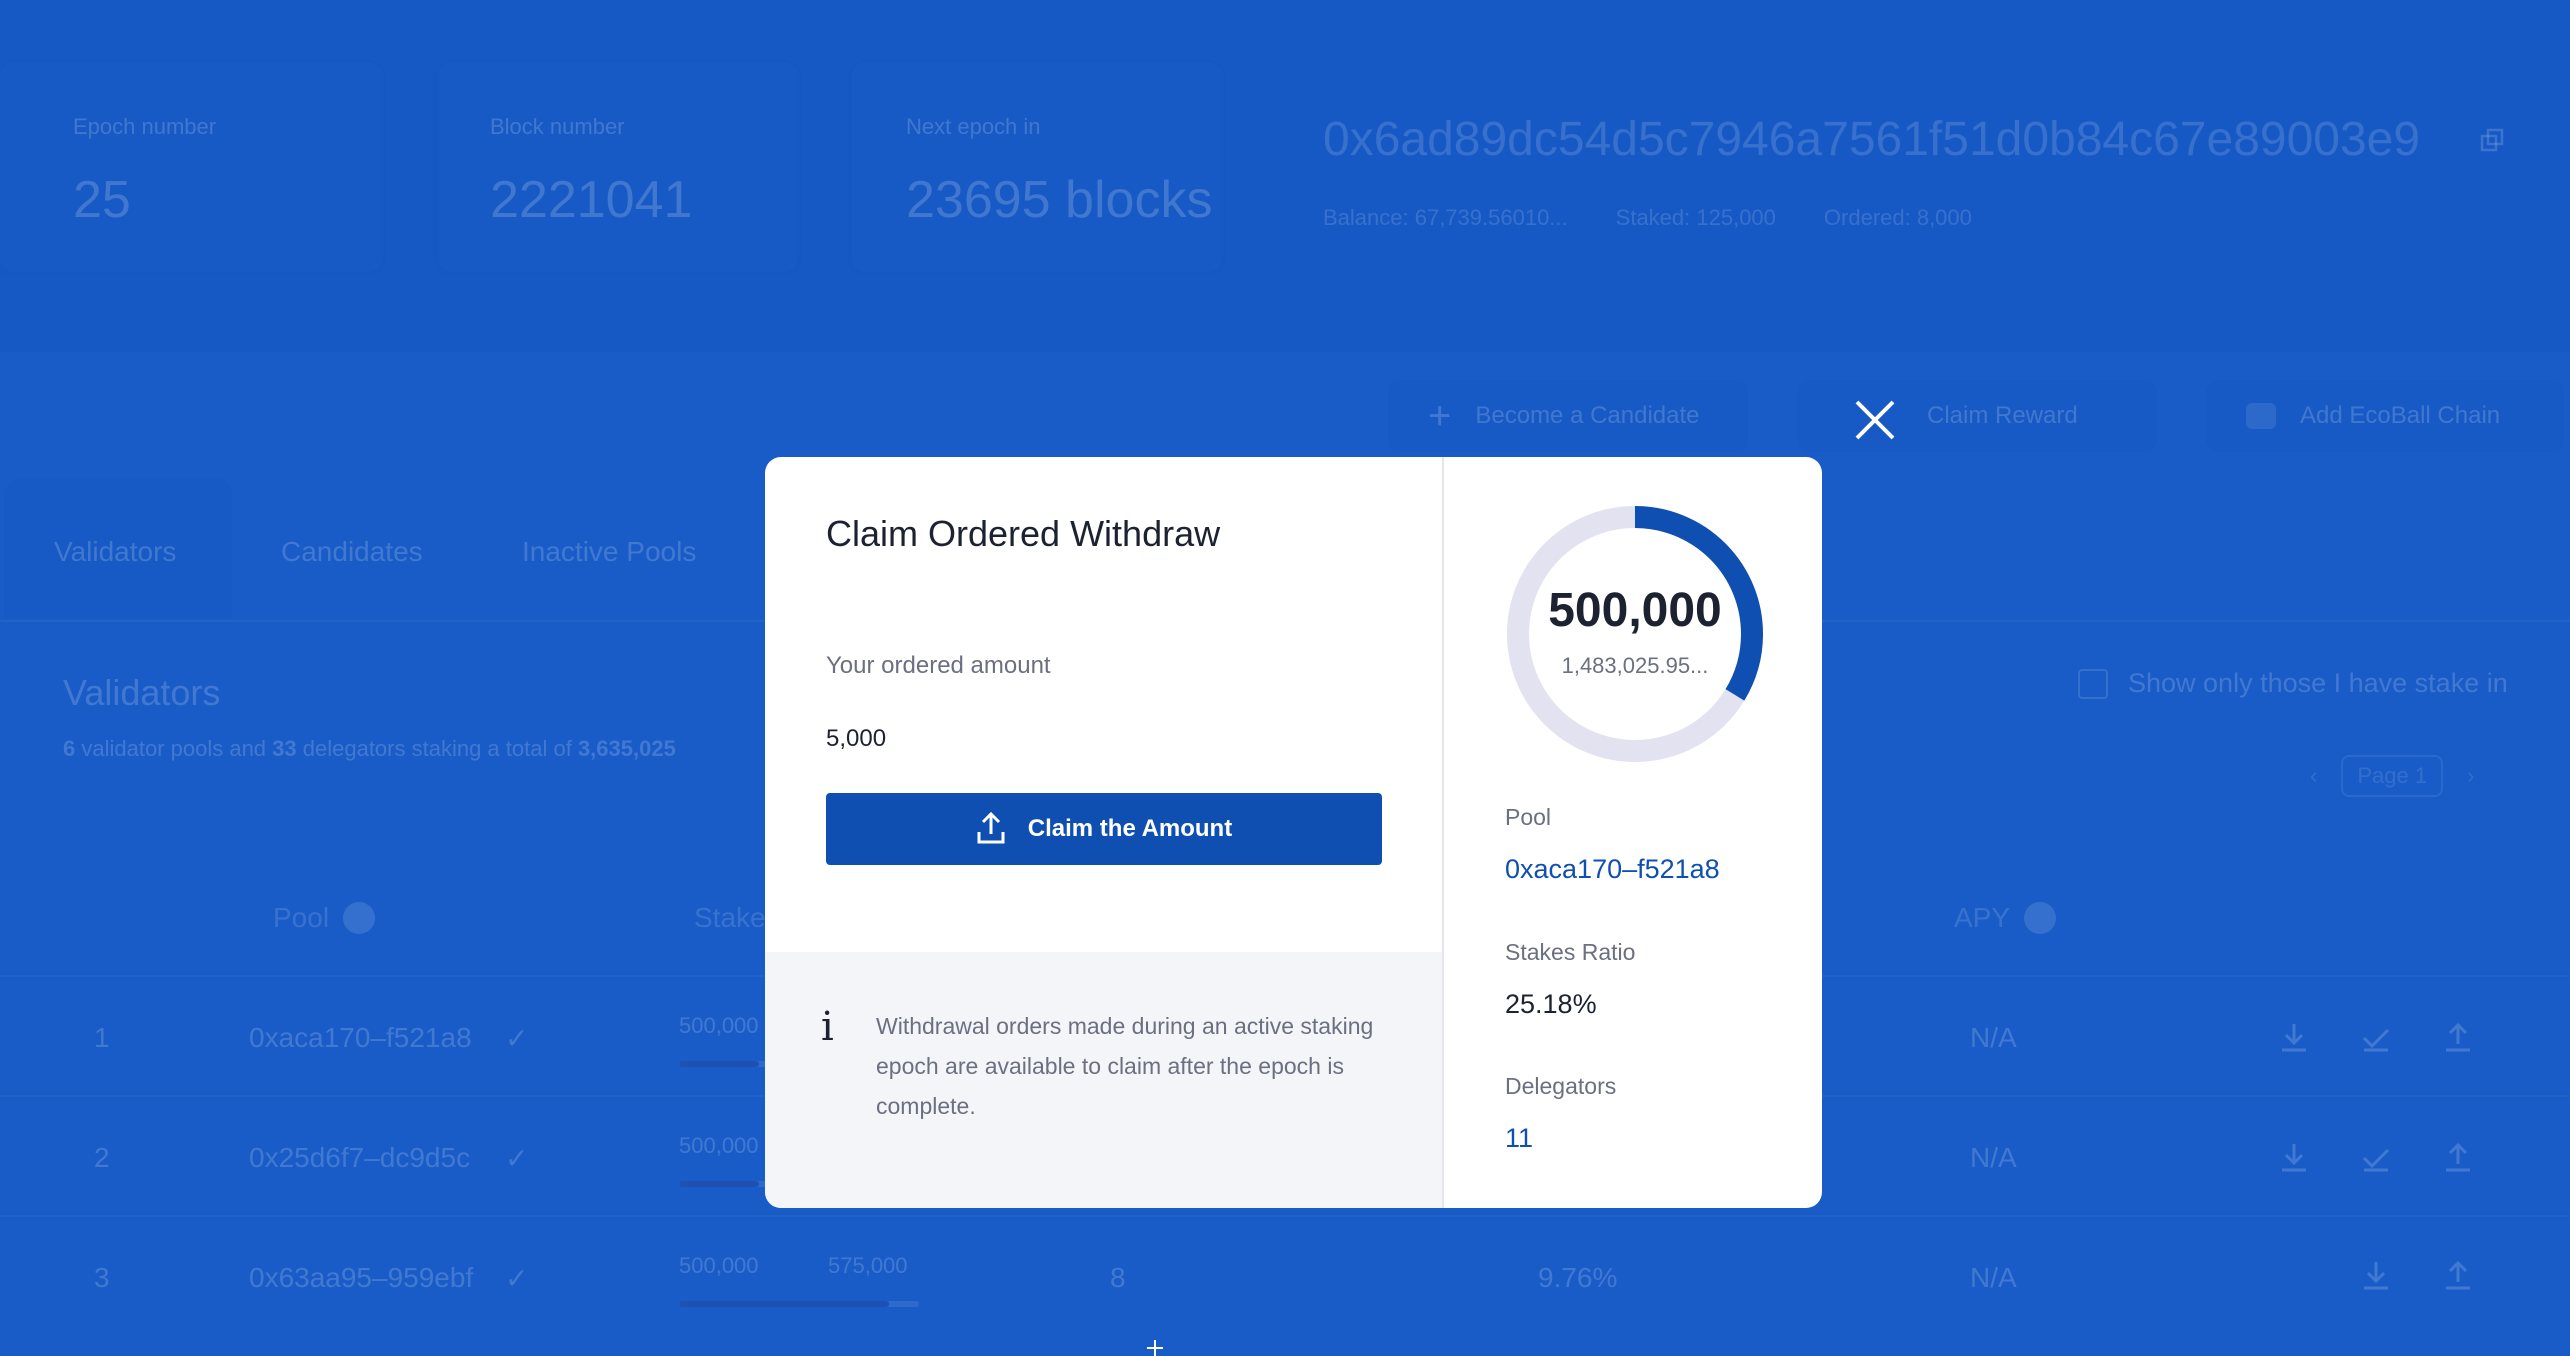 This screenshot has height=1356, width=2570. I want to click on ordered-amount-value: 5,000, so click(856, 738).